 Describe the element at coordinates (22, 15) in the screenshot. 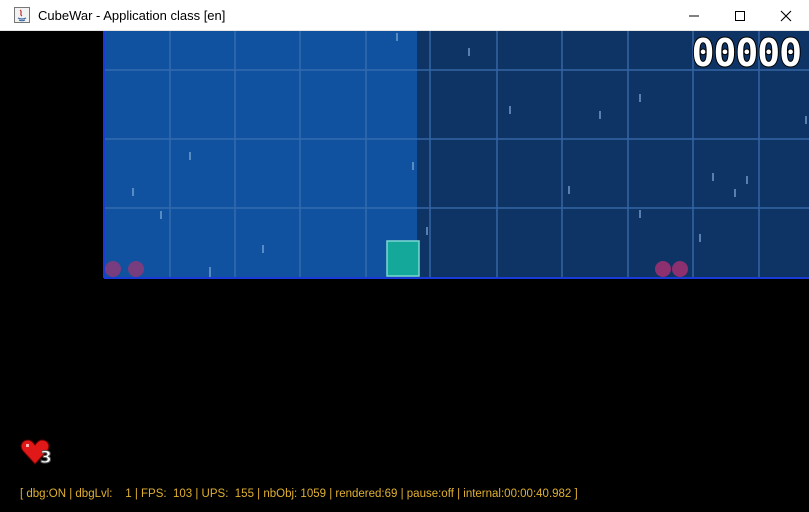

I see `java-app-icon` at that location.